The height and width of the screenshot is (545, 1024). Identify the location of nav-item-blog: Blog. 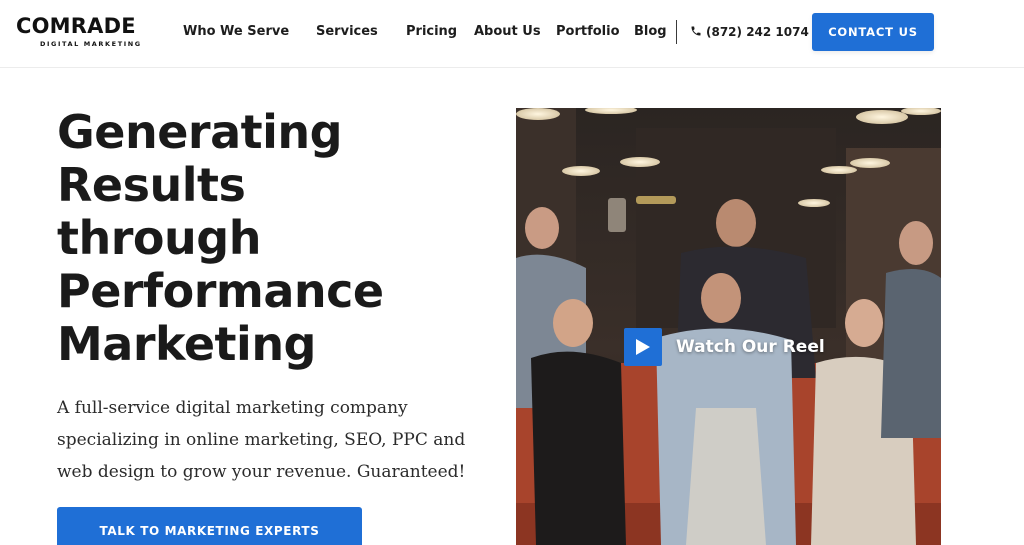
(650, 32).